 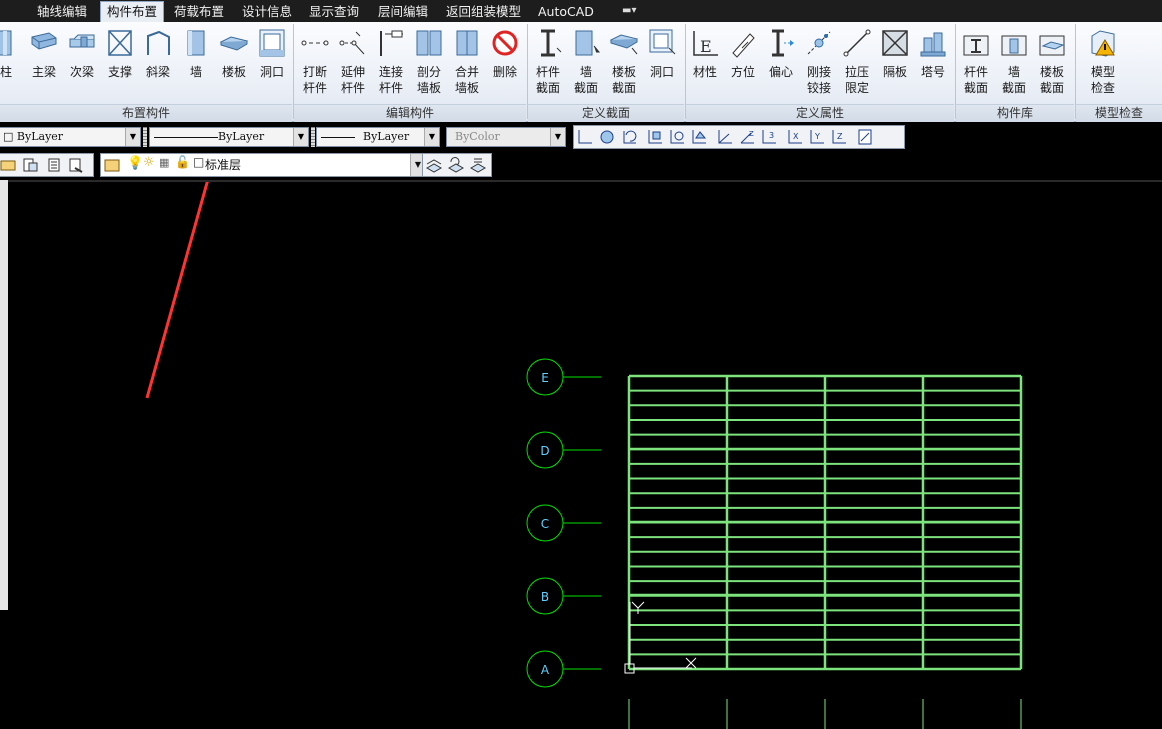 What do you see at coordinates (434, 165) in the screenshot?
I see `make-current-layer-icon` at bounding box center [434, 165].